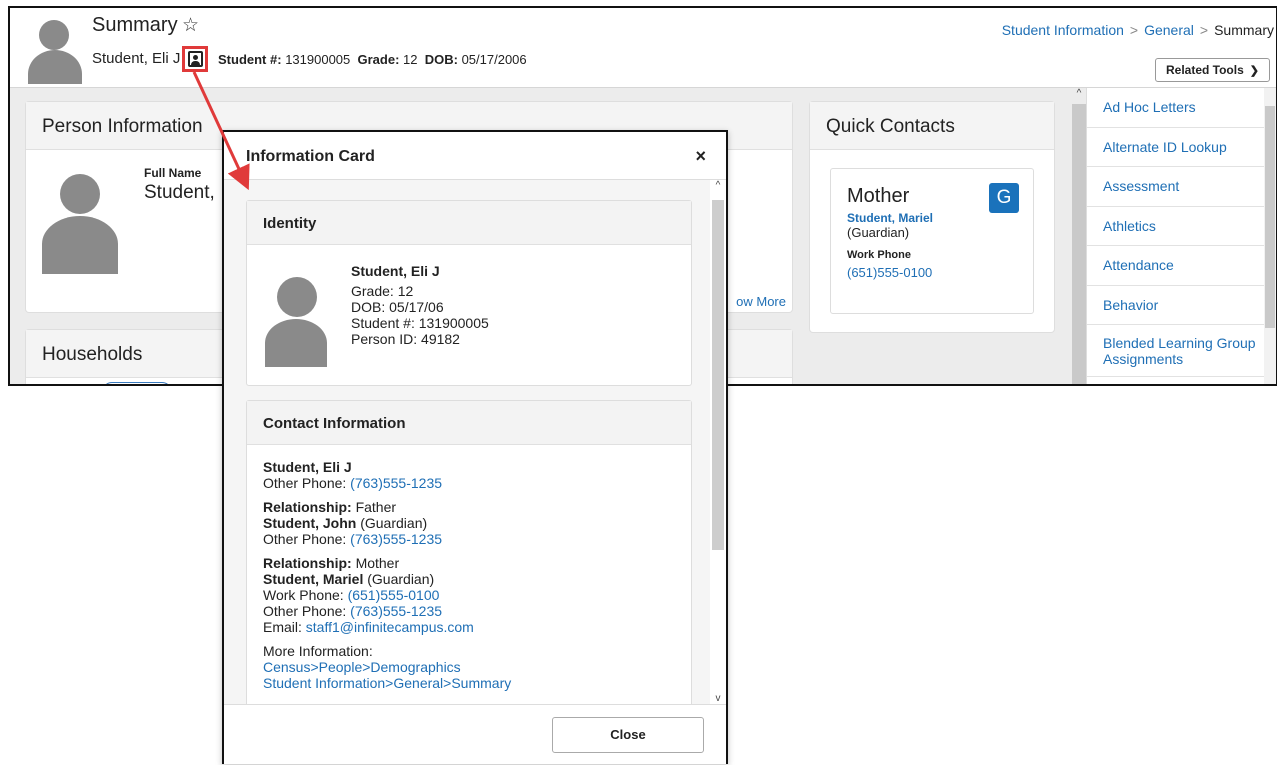  I want to click on student-name: Student, Eli J, so click(136, 58).